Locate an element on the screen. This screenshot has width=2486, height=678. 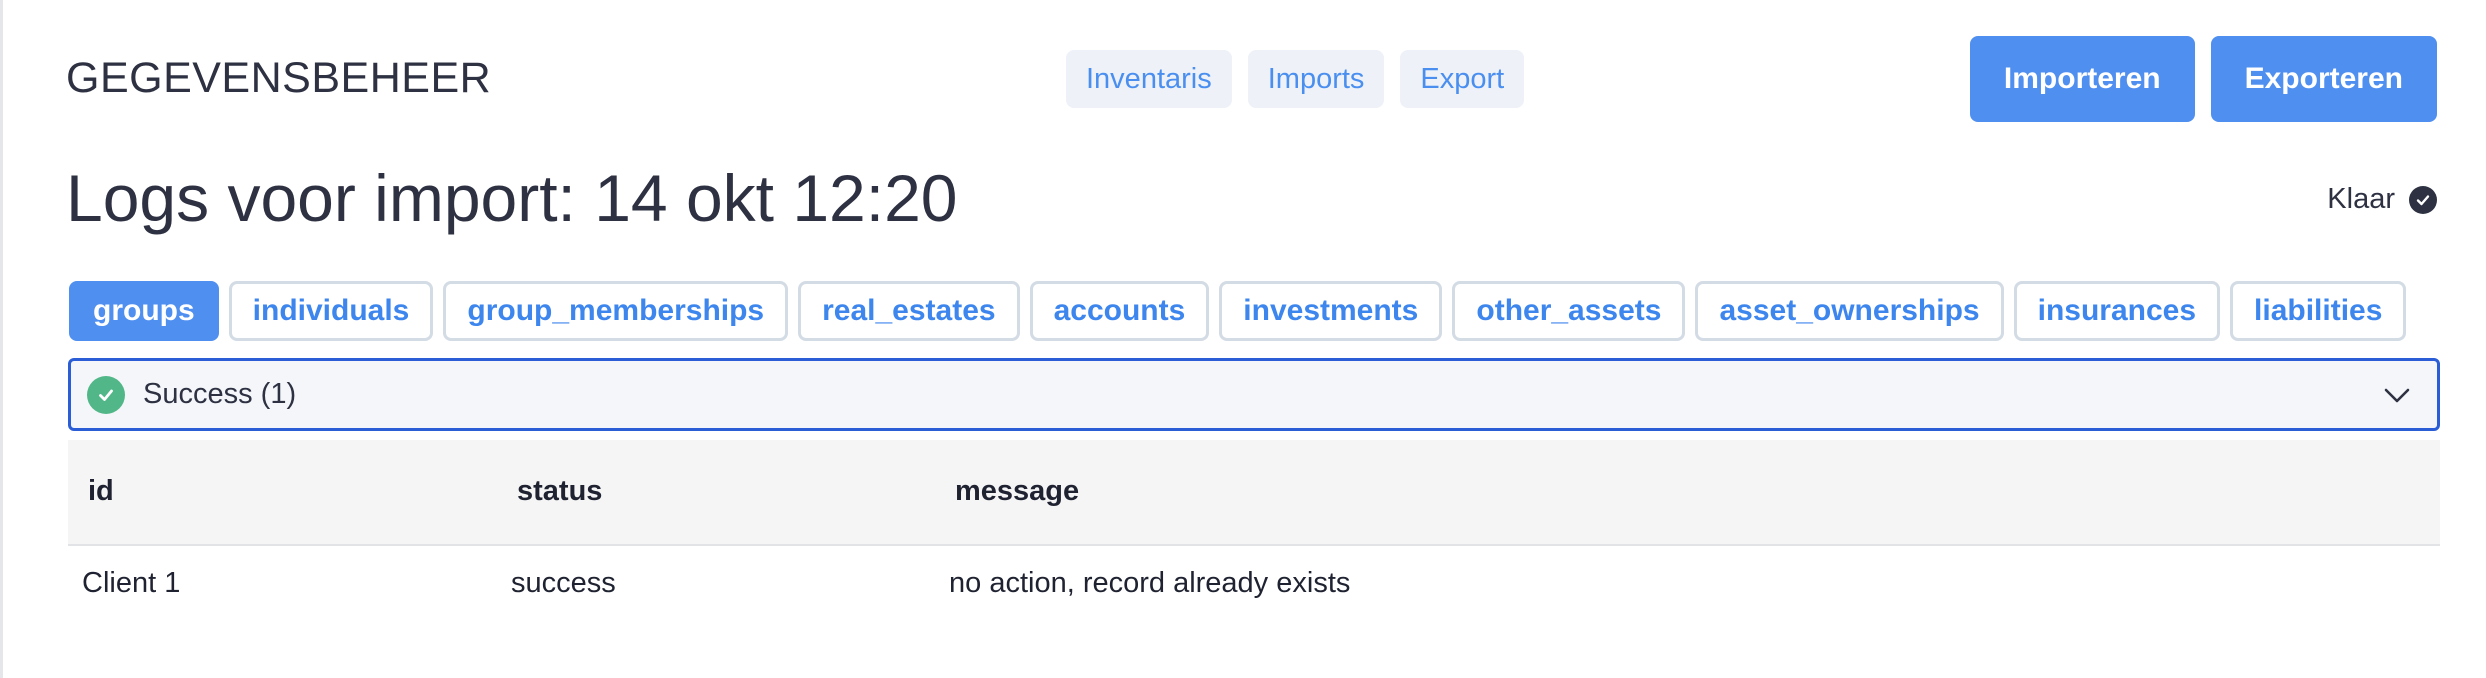
status-label: Klaar is located at coordinates (2361, 199).